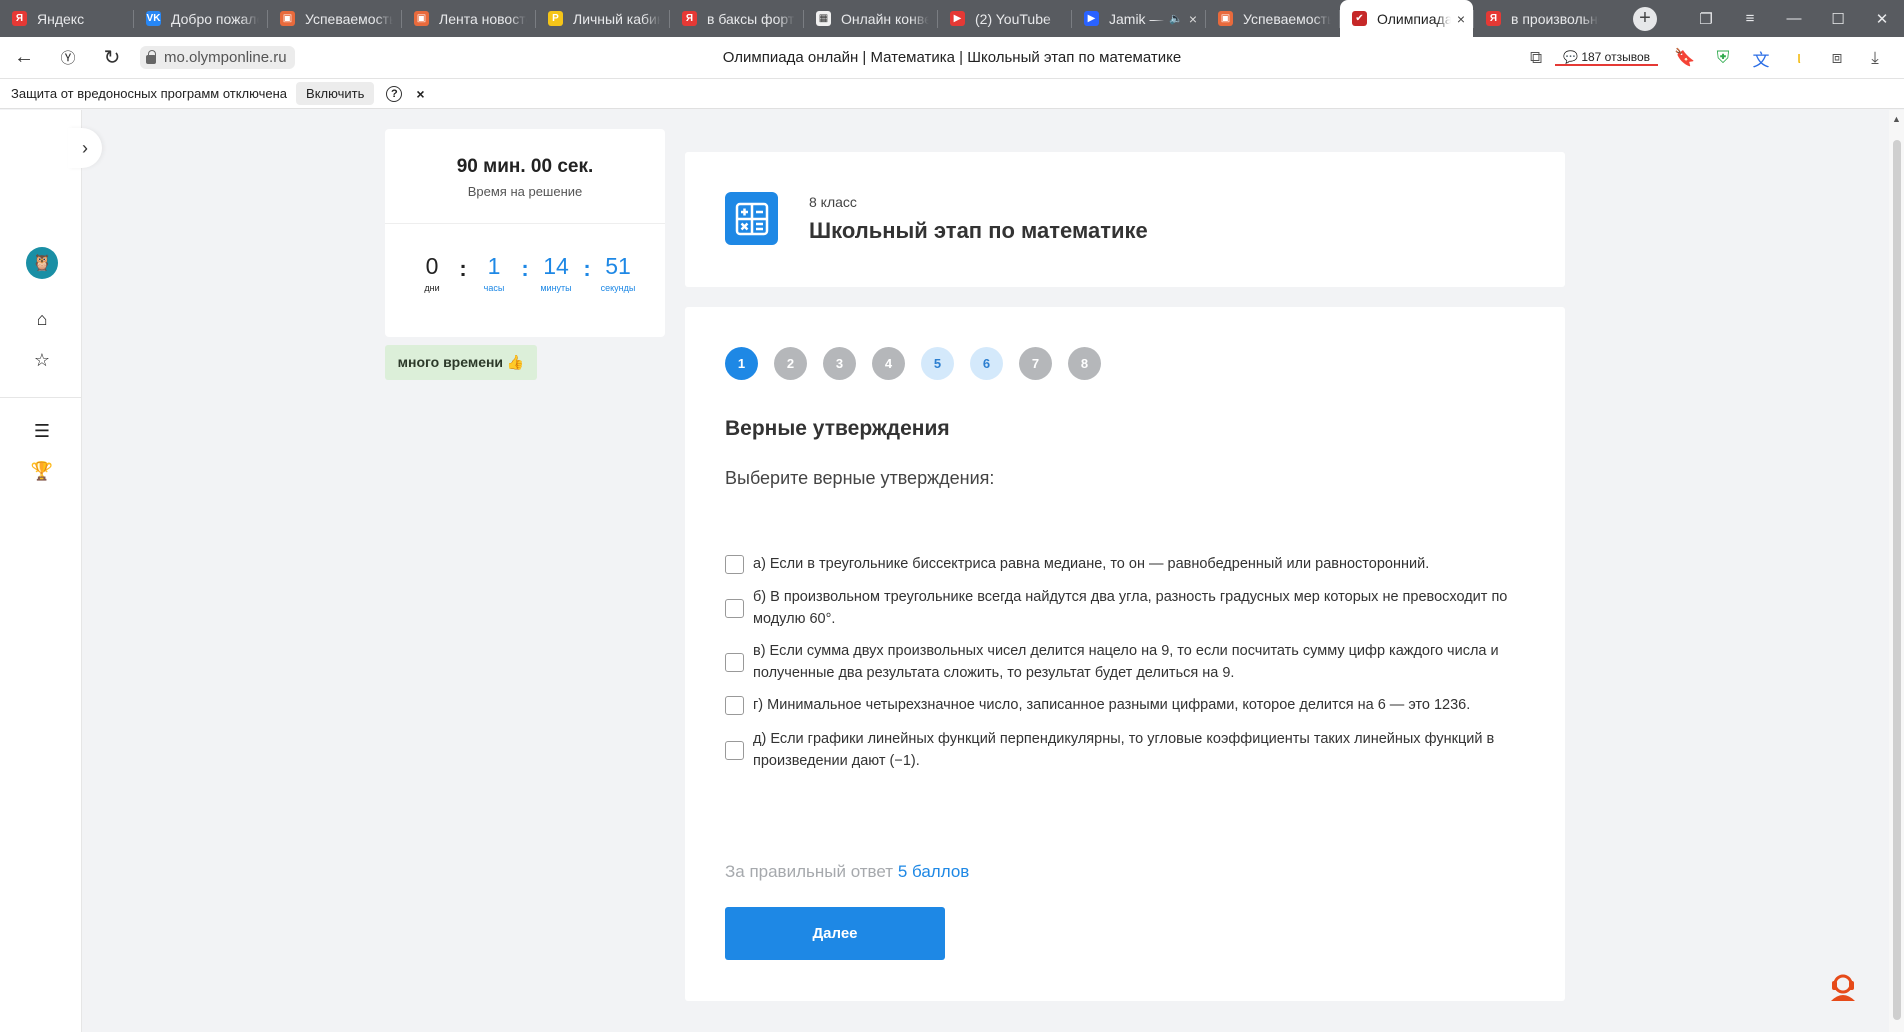 The width and height of the screenshot is (1904, 1032). I want to click on tab-audio-icon: 🔈, so click(1176, 18).